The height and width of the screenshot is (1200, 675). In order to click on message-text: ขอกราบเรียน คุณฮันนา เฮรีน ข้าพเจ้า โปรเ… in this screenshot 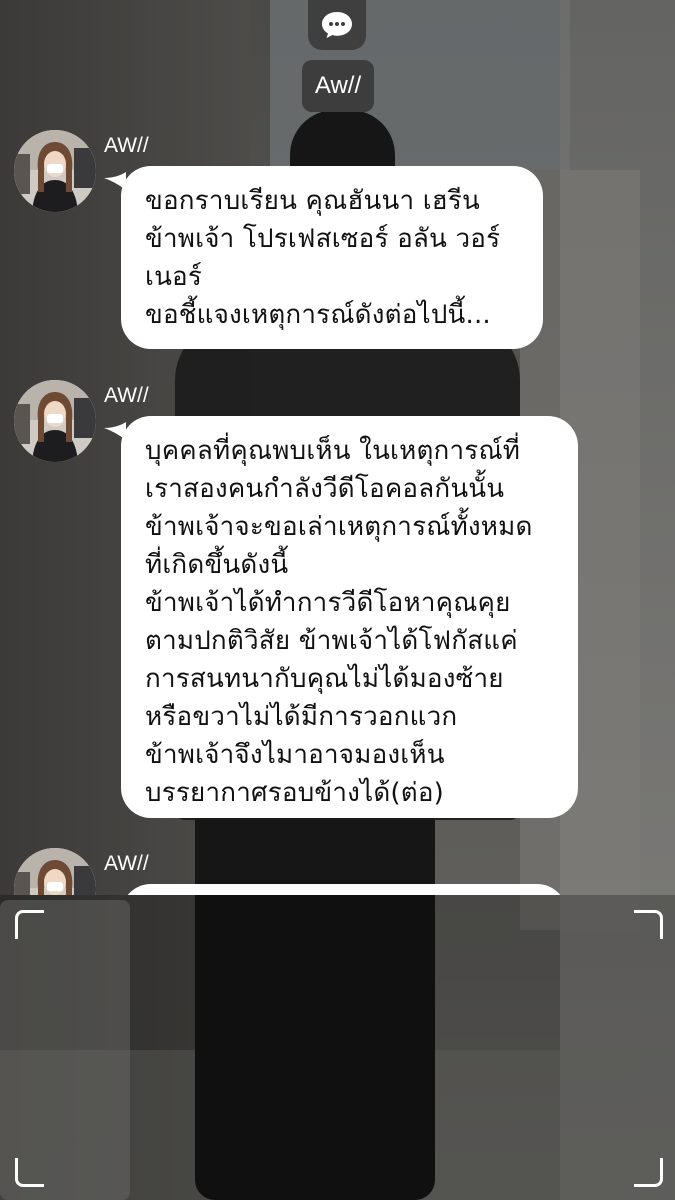, I will do `click(323, 258)`.